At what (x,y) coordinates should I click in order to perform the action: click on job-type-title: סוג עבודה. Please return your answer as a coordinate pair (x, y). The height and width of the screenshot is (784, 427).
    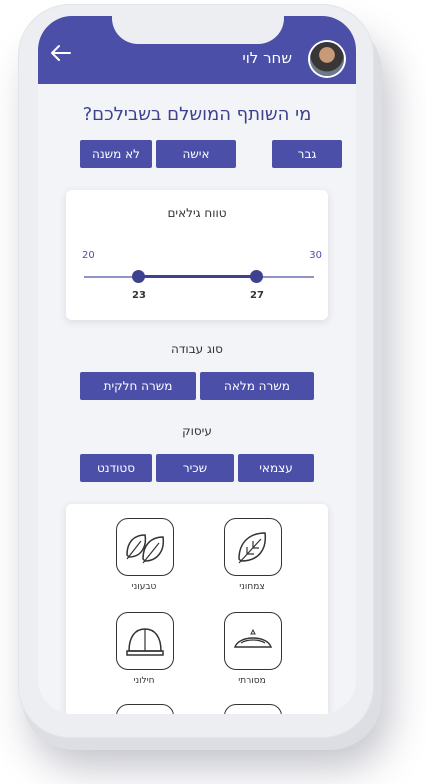
    Looking at the image, I should click on (197, 349).